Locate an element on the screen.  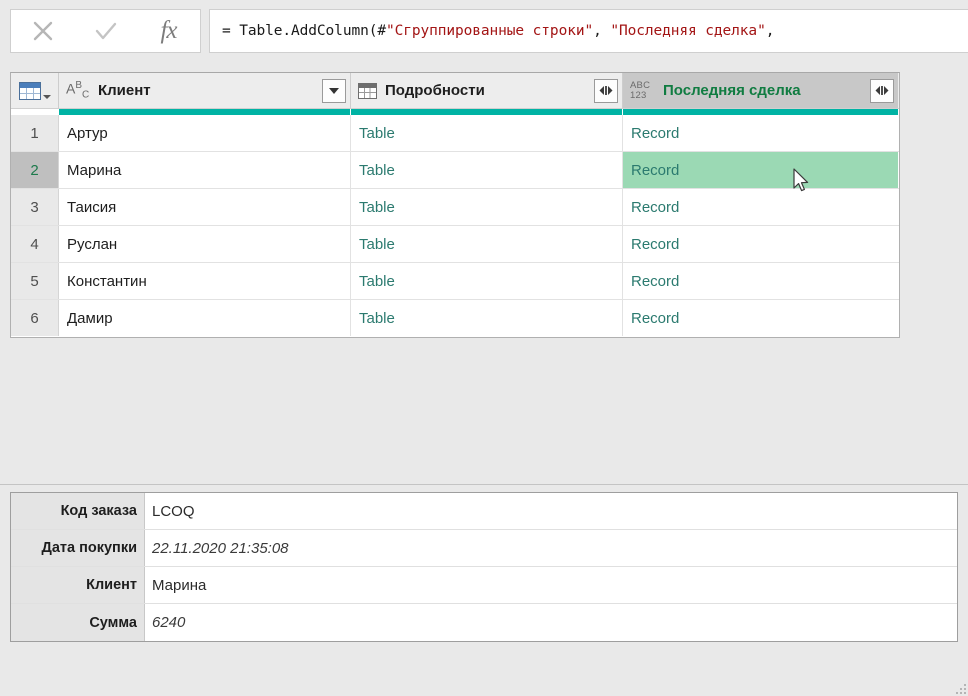
detail-field-value: 6240 is located at coordinates (169, 622).